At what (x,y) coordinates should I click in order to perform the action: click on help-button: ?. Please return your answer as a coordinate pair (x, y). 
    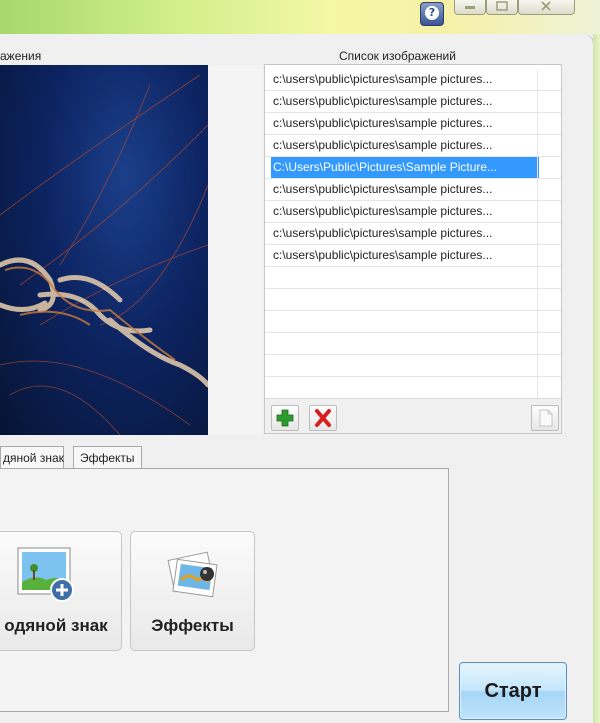
    Looking at the image, I should click on (432, 14).